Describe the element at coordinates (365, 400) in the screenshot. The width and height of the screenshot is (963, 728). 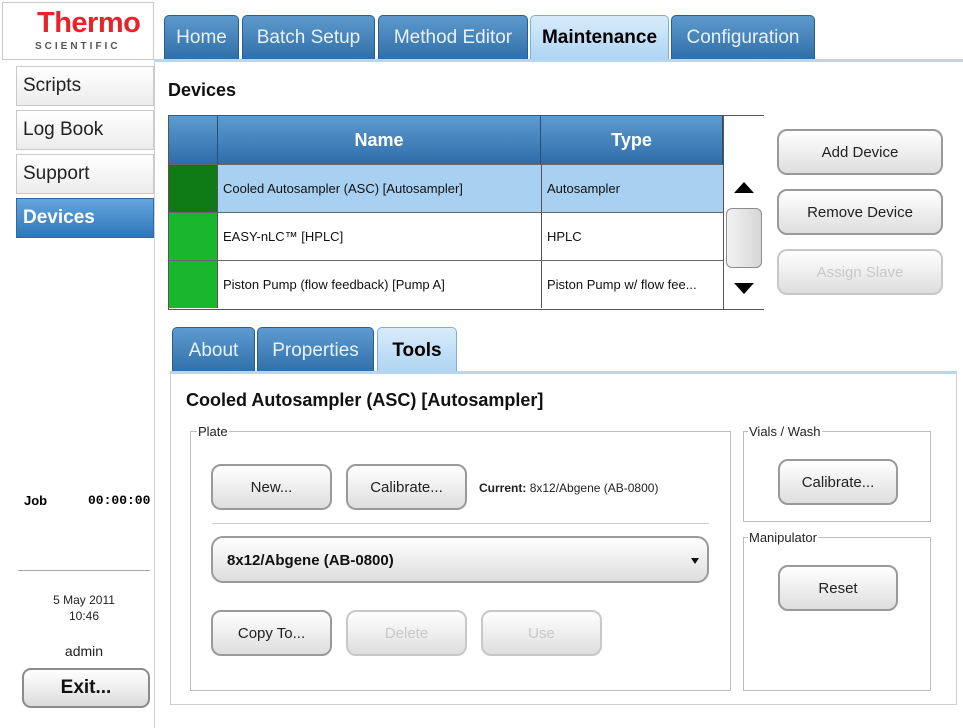
I see `tools-device-title: Cooled Autosampler (ASC) [Autosampler]` at that location.